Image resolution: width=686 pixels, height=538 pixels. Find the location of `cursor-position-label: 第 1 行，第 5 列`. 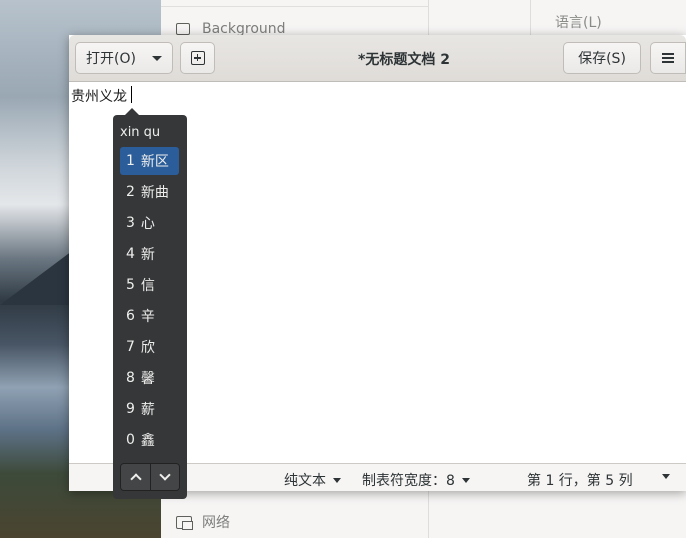

cursor-position-label: 第 1 行，第 5 列 is located at coordinates (580, 481).